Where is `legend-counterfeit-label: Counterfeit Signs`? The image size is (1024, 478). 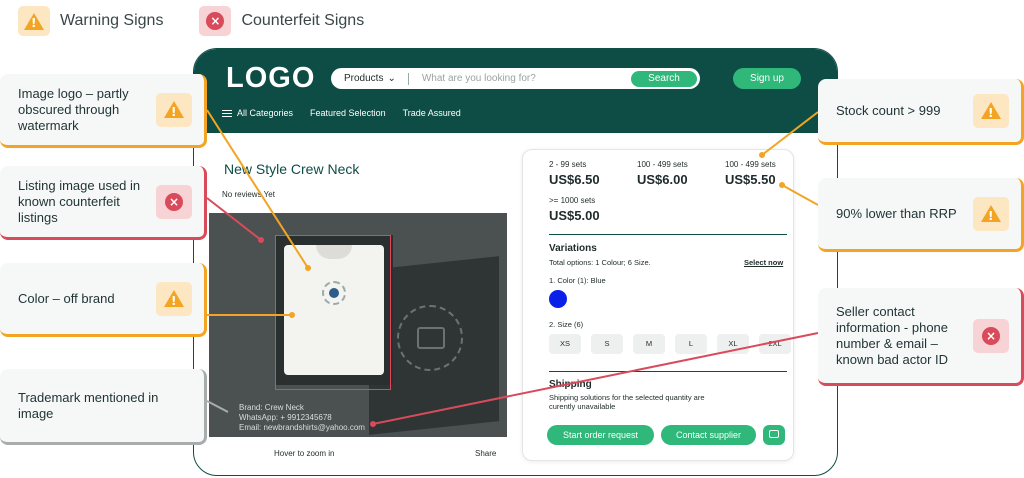 legend-counterfeit-label: Counterfeit Signs is located at coordinates (303, 20).